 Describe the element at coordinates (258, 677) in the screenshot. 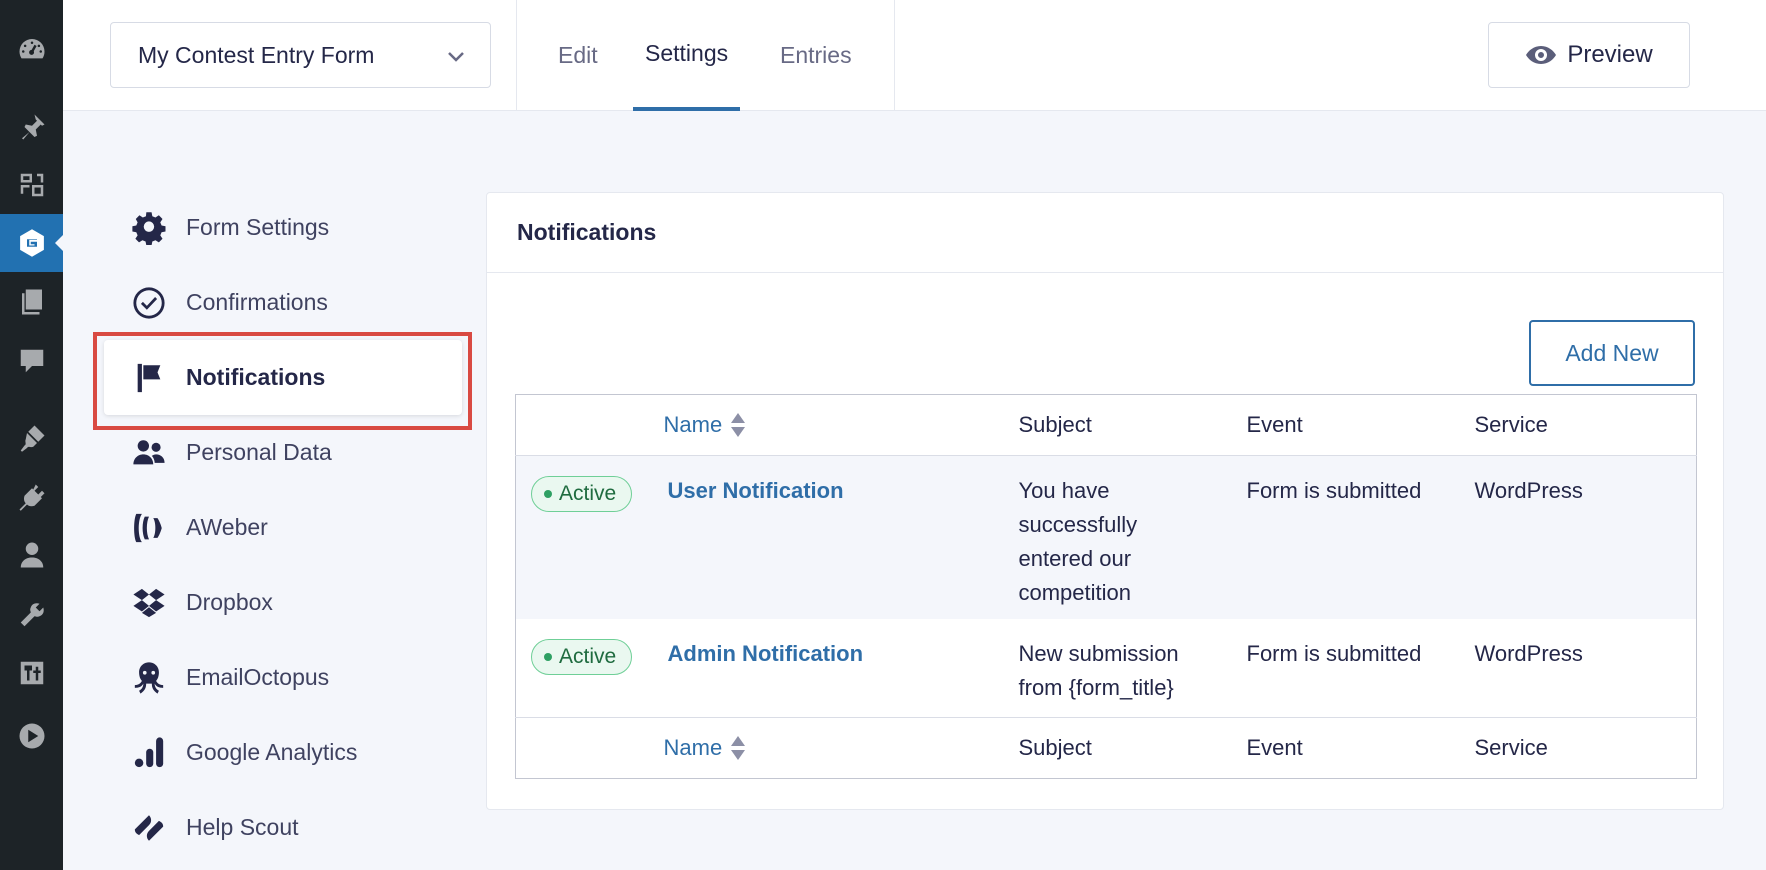

I see `nav-item-label: EmailOctopus` at that location.